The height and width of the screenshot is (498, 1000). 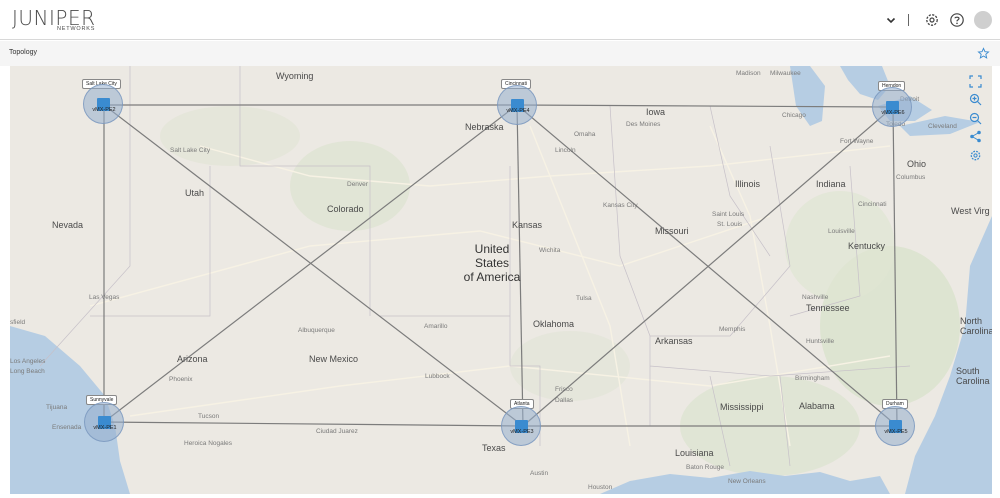 What do you see at coordinates (437, 376) in the screenshot?
I see `map-label-city: Lubbock` at bounding box center [437, 376].